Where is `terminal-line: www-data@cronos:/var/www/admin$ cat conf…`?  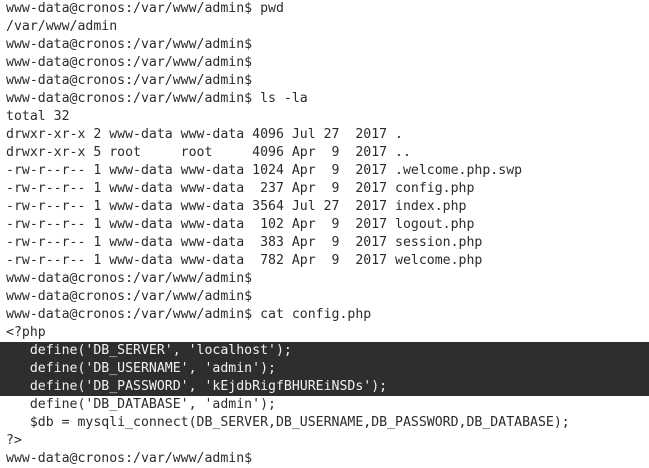 terminal-line: www-data@cronos:/var/www/admin$ cat conf… is located at coordinates (324, 315).